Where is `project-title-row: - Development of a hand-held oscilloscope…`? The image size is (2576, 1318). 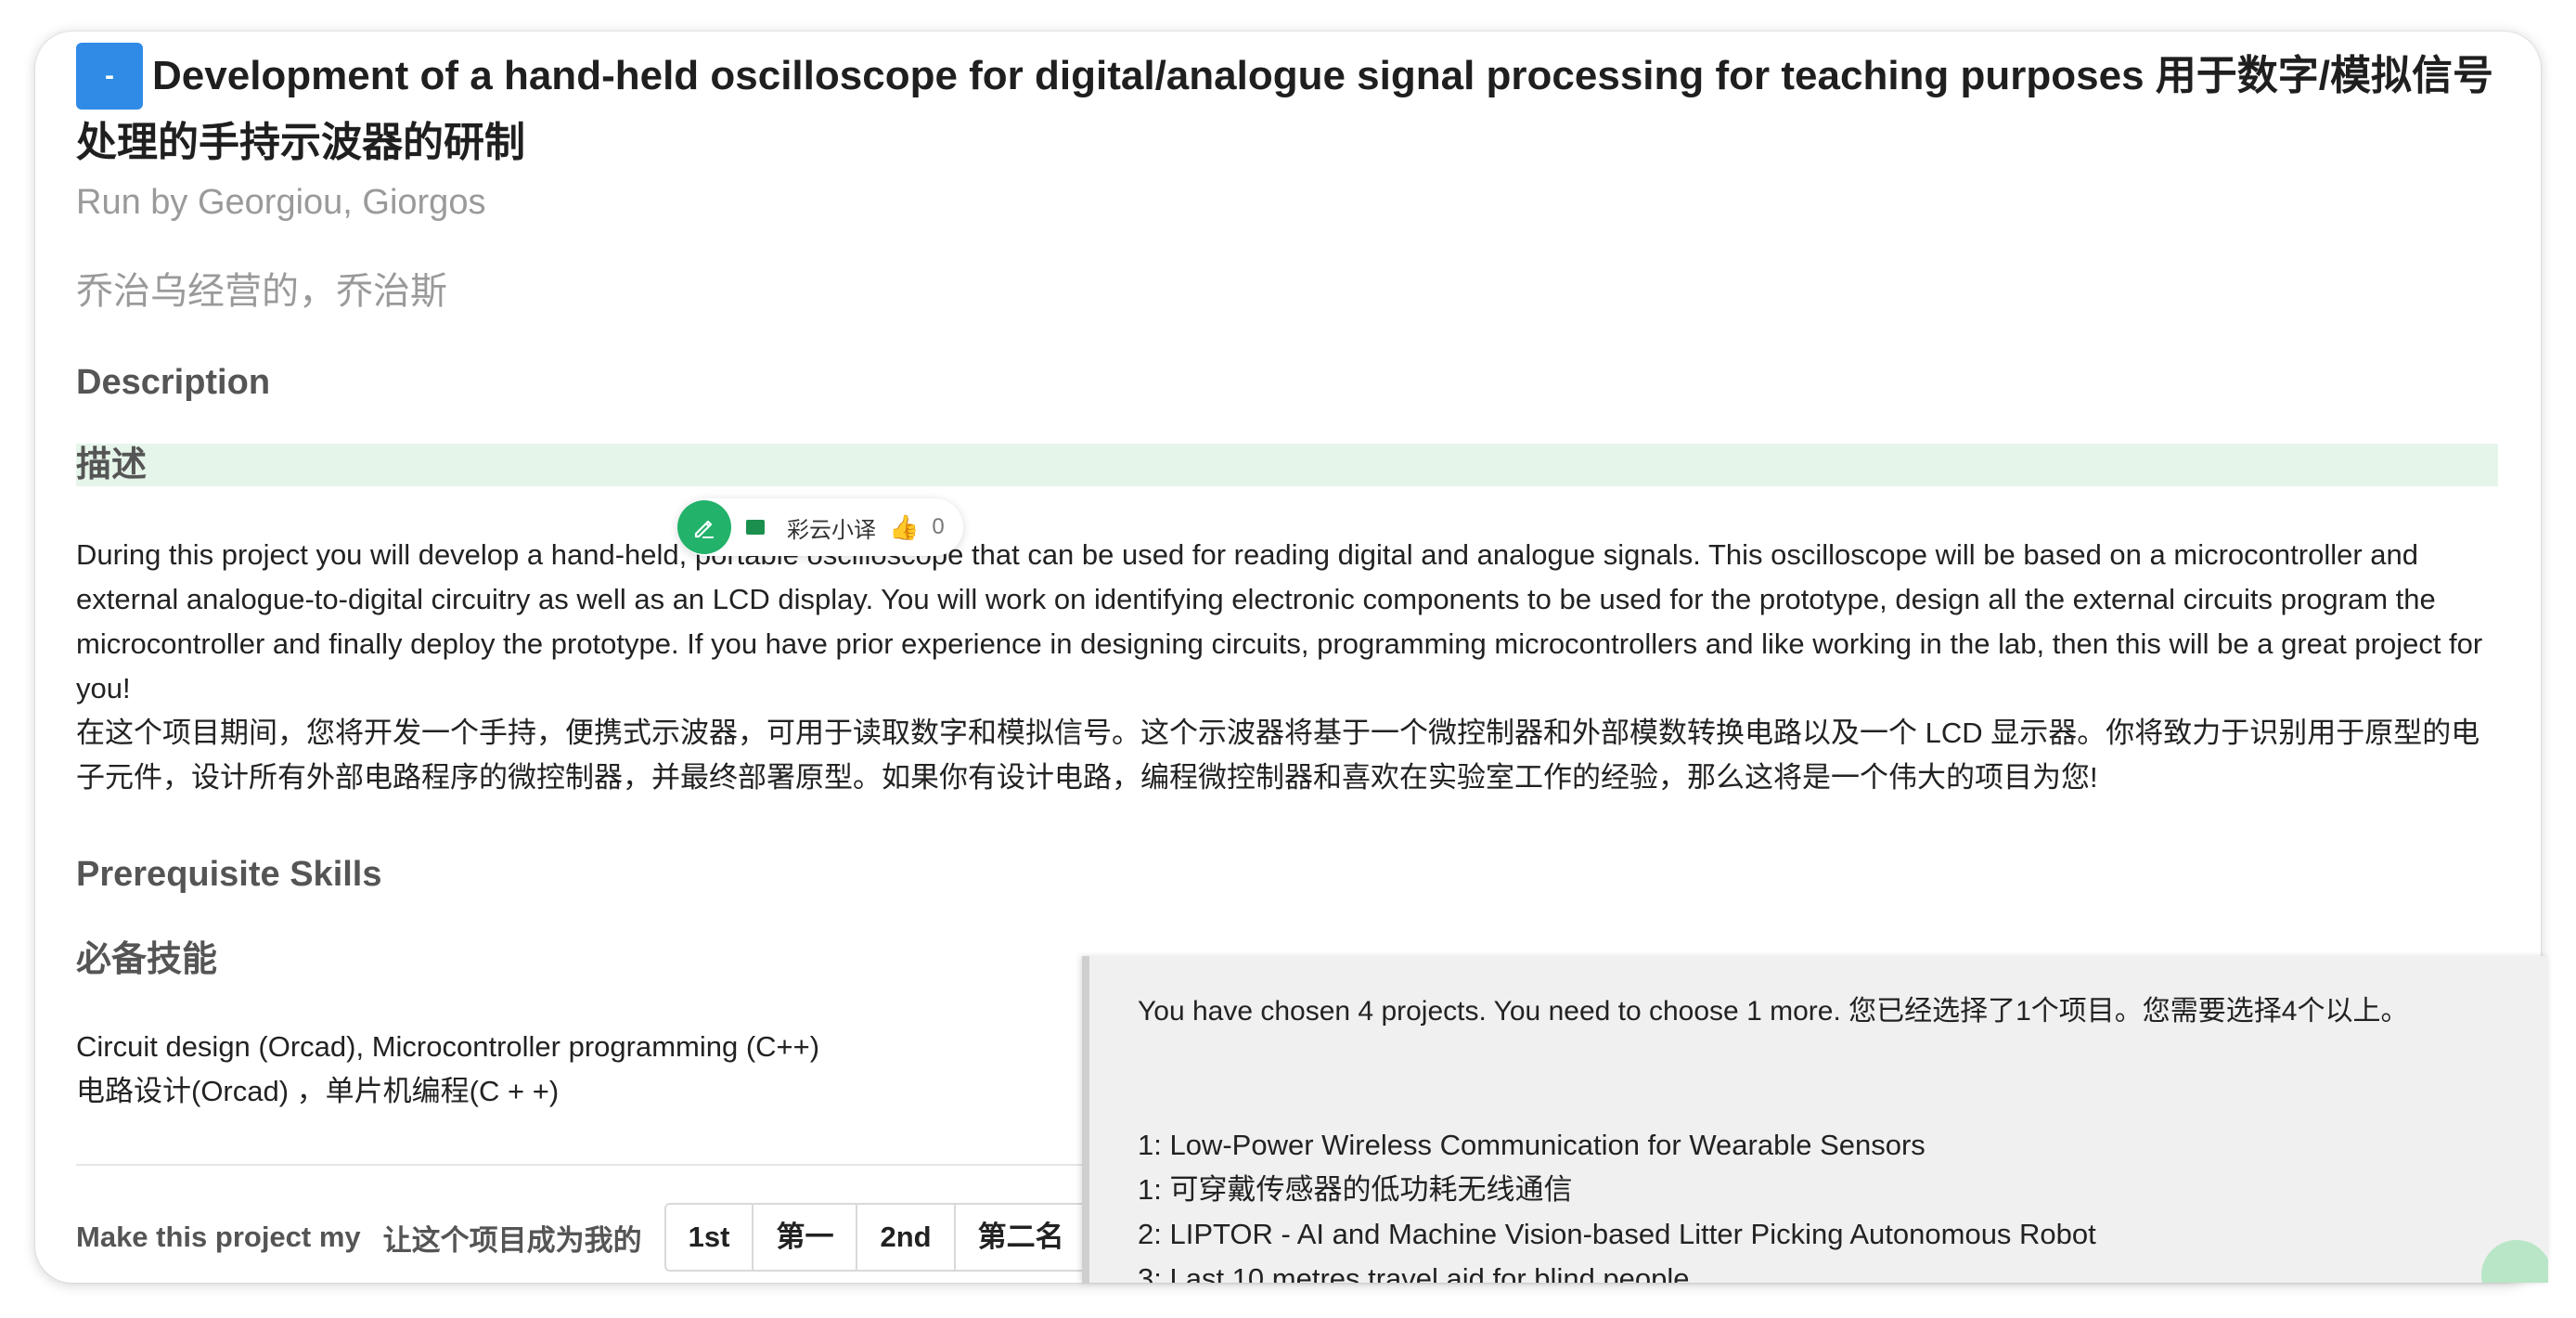 project-title-row: - Development of a hand-held oscilloscope… is located at coordinates (1287, 109).